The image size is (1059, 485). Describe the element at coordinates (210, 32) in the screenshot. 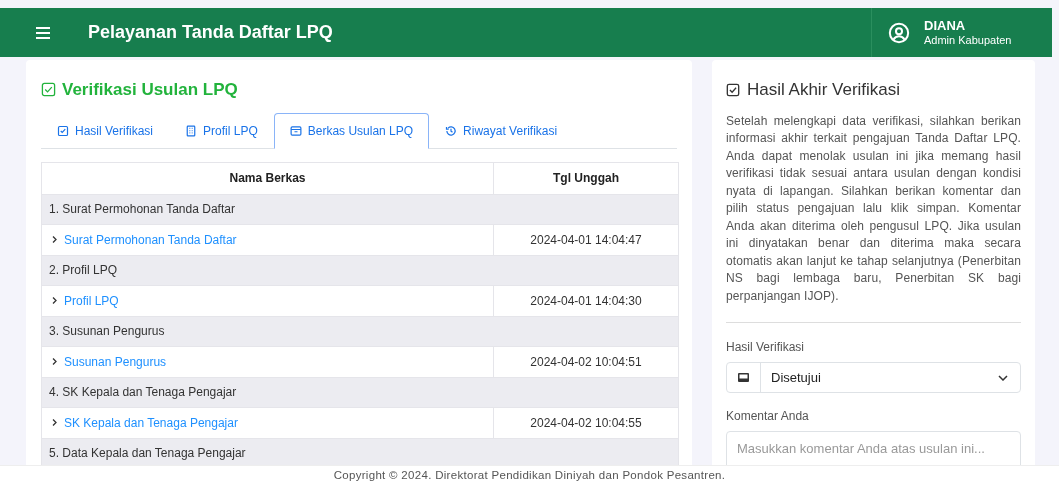

I see `app-title: Pelayanan Tanda Daftar LPQ` at that location.